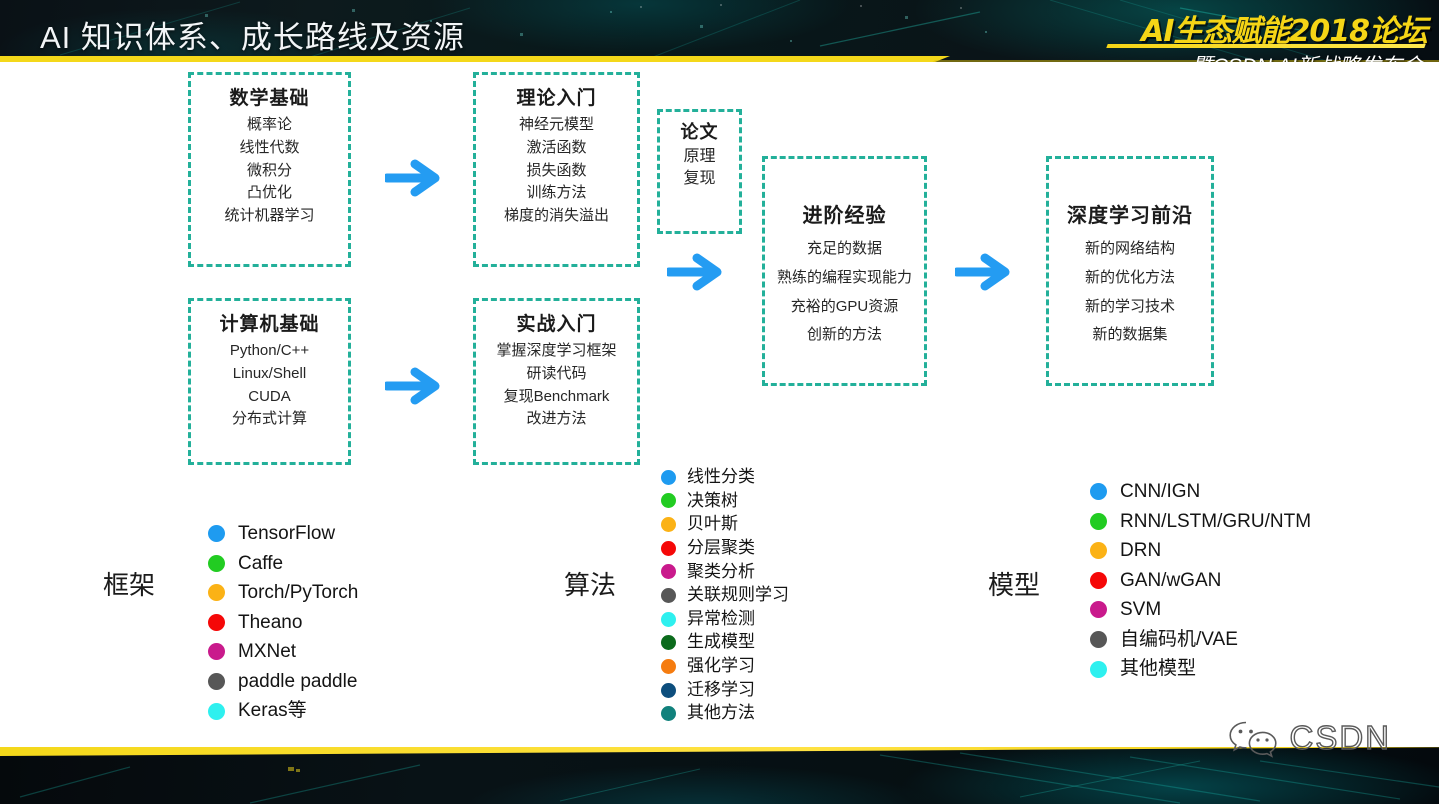  I want to click on box-item: 新的数据集, so click(1130, 335).